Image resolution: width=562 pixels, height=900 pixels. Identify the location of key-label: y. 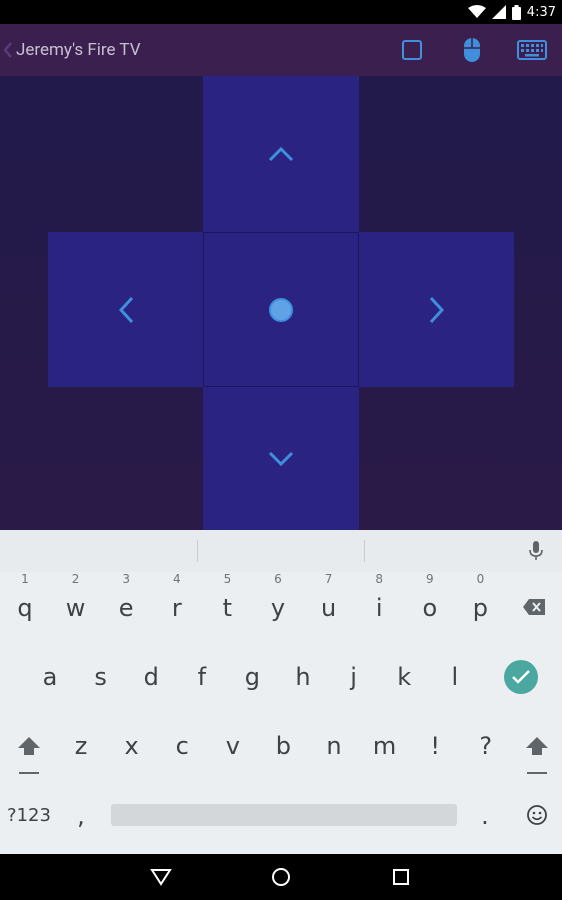
(278, 608).